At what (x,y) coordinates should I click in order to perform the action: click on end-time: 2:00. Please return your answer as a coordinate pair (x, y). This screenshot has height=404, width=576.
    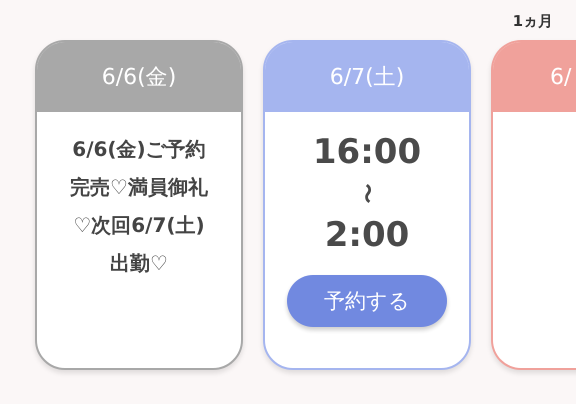
    Looking at the image, I should click on (367, 235).